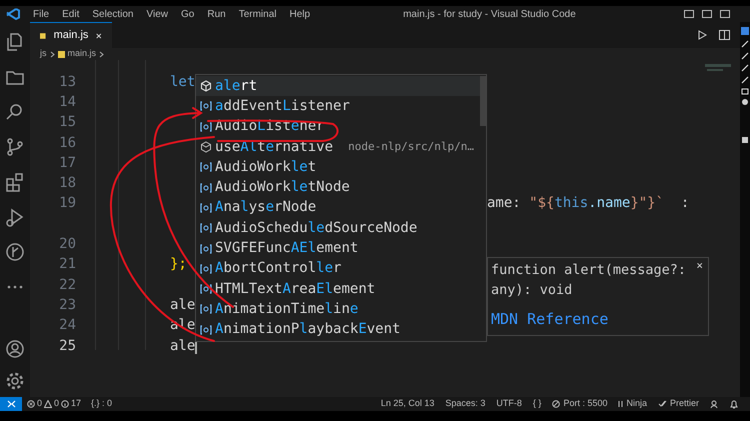  Describe the element at coordinates (338, 208) in the screenshot. I see `suggestion-item: Analyse rNode` at that location.